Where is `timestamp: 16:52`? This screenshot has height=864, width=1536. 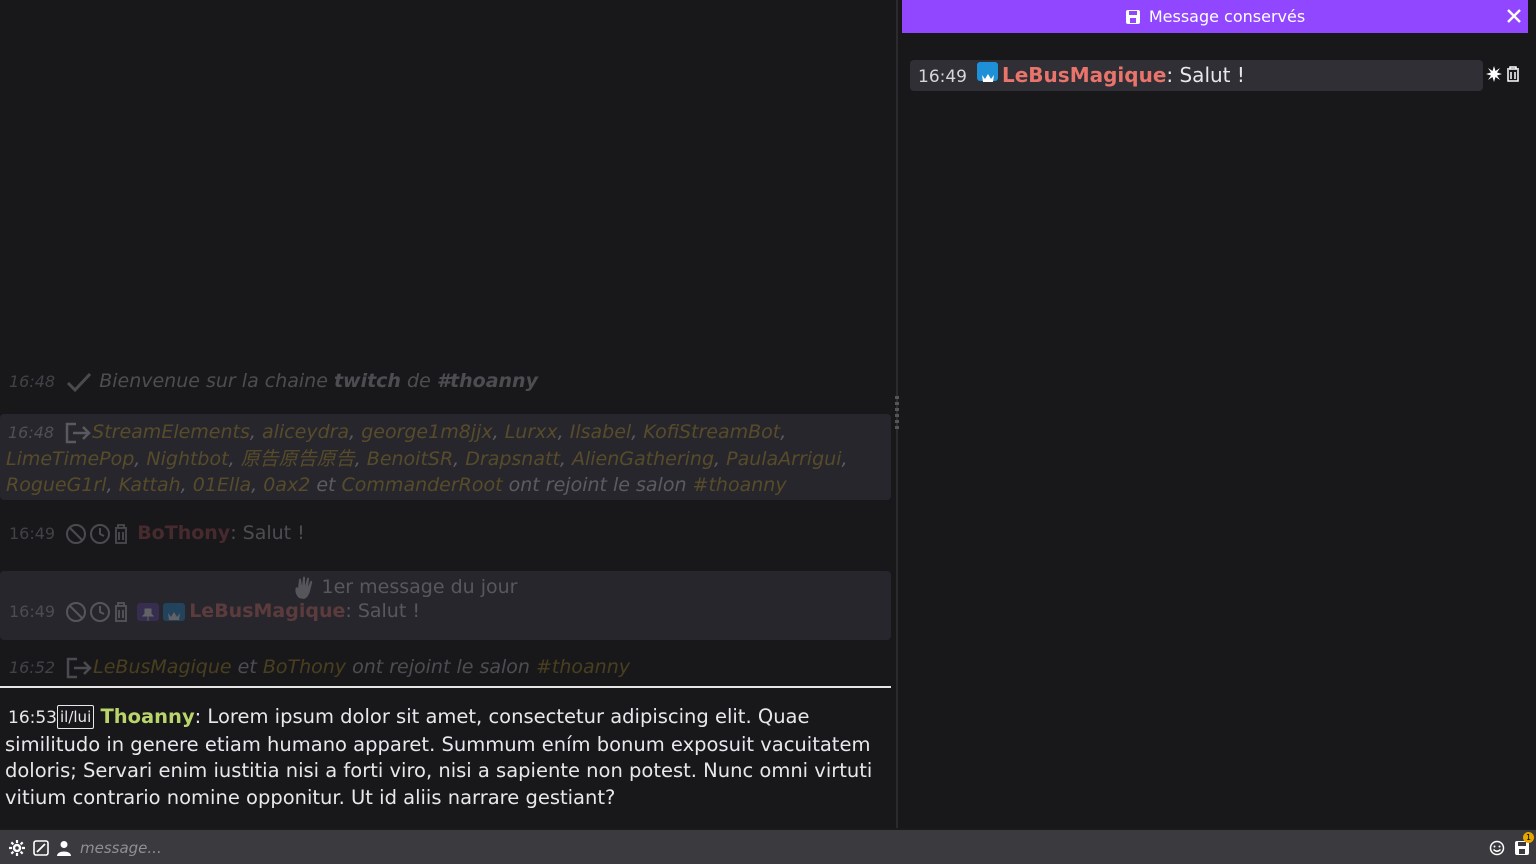 timestamp: 16:52 is located at coordinates (32, 667).